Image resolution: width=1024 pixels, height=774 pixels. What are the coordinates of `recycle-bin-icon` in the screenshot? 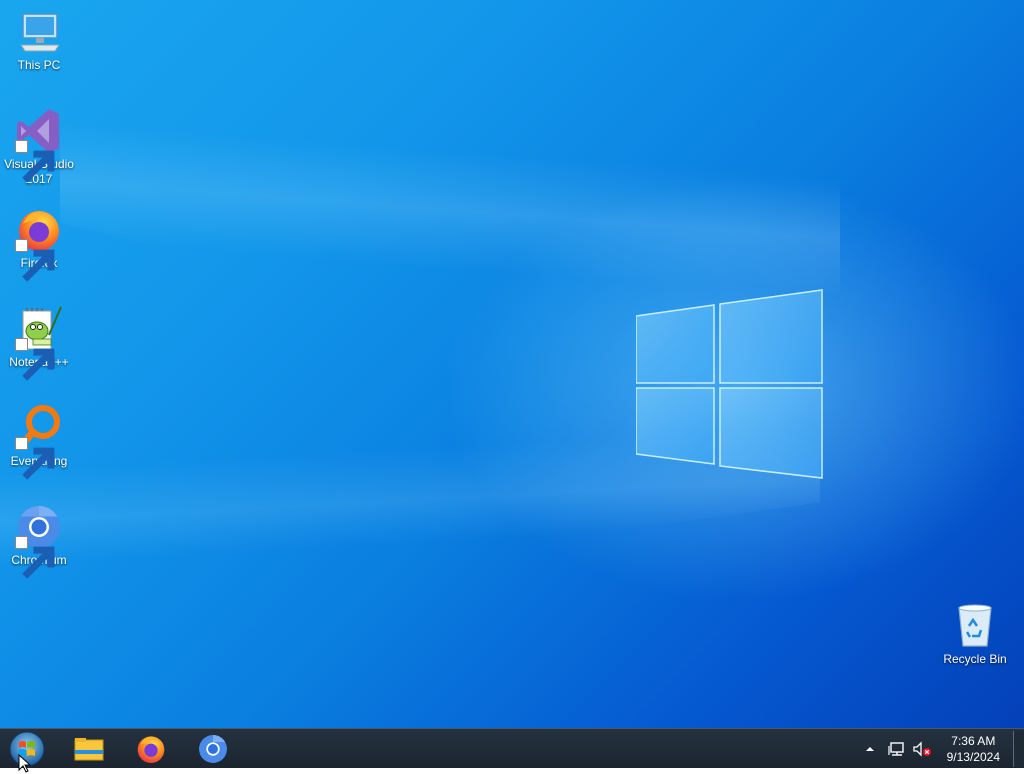 It's located at (975, 626).